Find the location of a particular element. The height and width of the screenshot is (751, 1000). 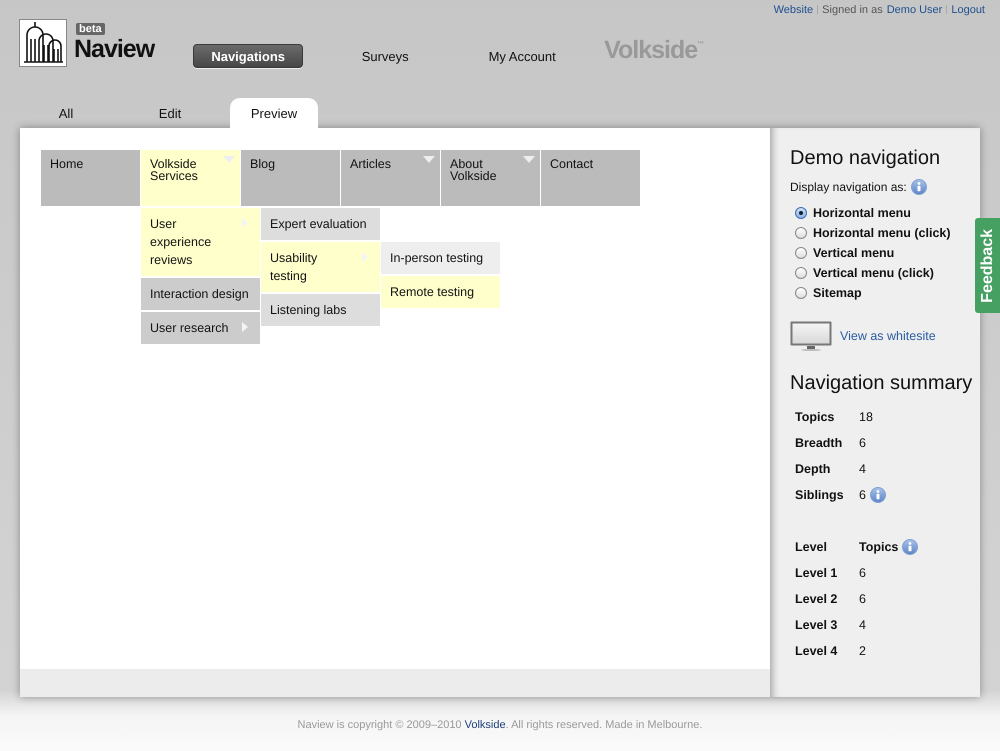

menu-item: In-person testing is located at coordinates (440, 258).